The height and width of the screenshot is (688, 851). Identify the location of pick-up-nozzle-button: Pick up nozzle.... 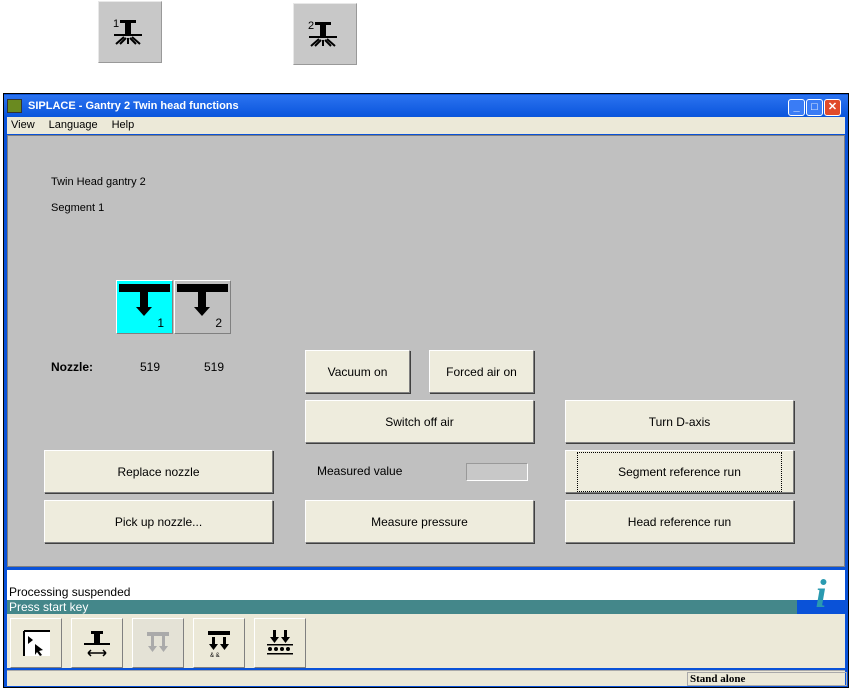
(158, 521).